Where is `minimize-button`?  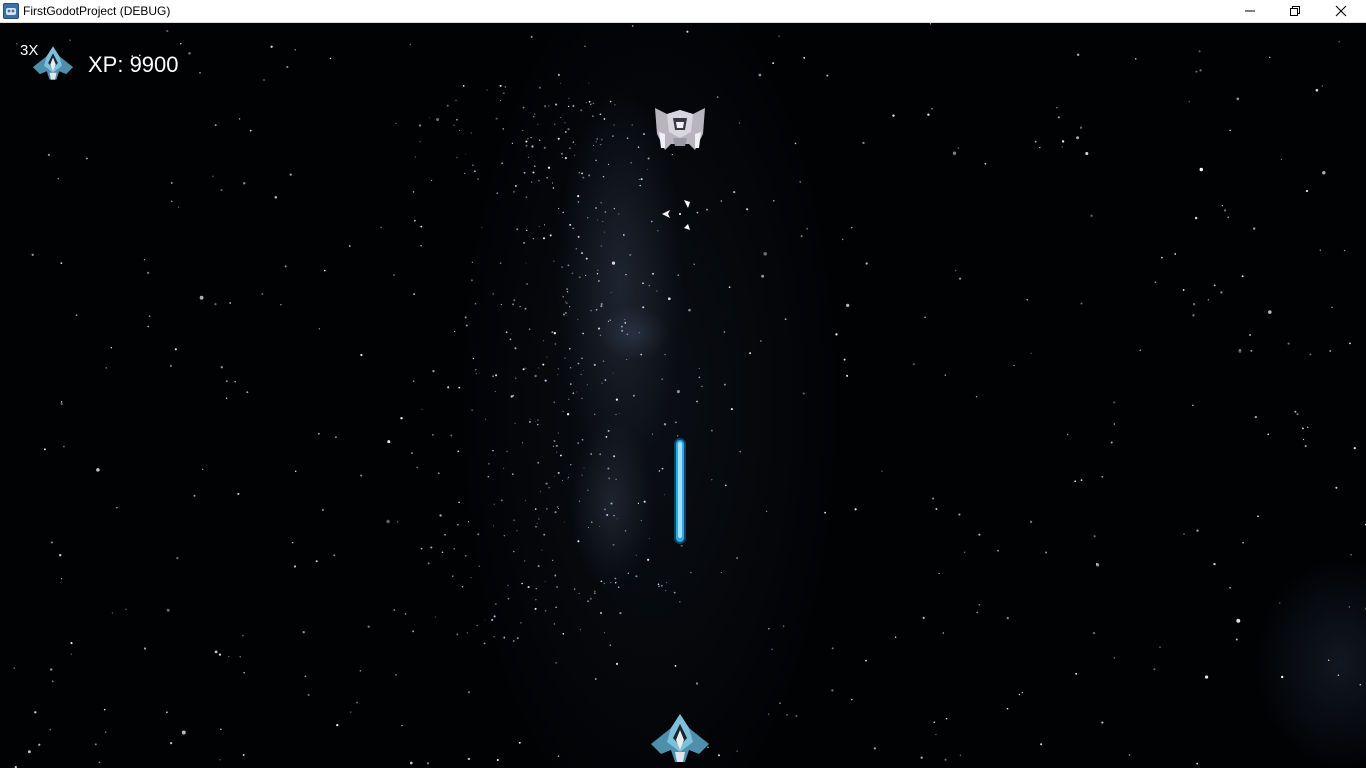 minimize-button is located at coordinates (1250, 11).